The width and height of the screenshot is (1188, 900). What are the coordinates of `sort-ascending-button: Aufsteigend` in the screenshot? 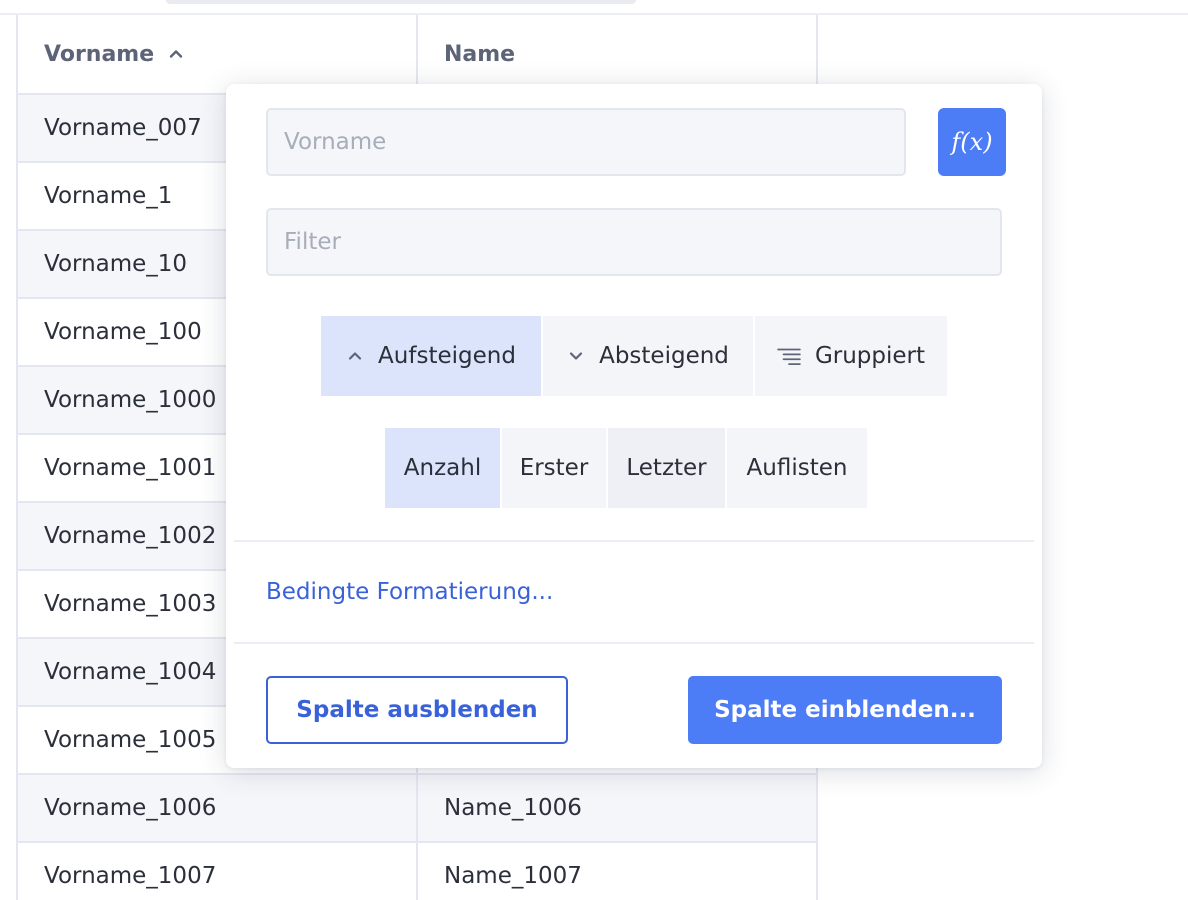 It's located at (431, 356).